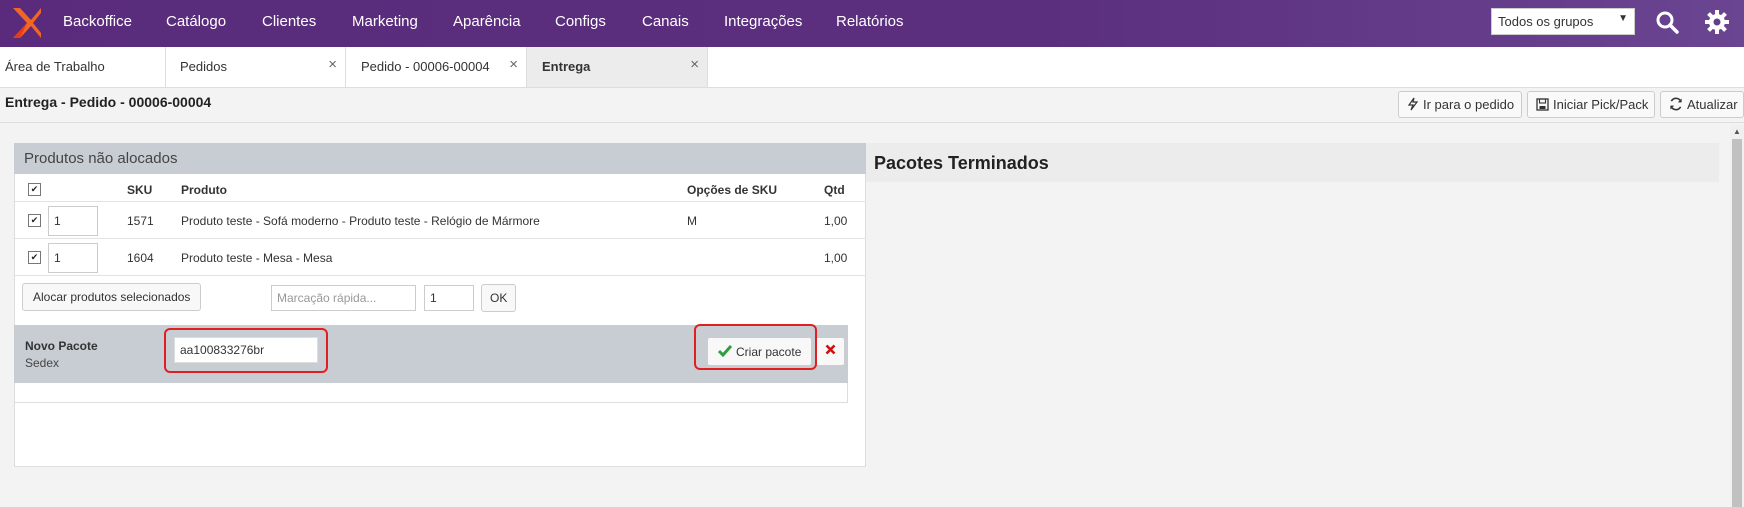  Describe the element at coordinates (42, 363) in the screenshot. I see `carrier-name: Sedex` at that location.